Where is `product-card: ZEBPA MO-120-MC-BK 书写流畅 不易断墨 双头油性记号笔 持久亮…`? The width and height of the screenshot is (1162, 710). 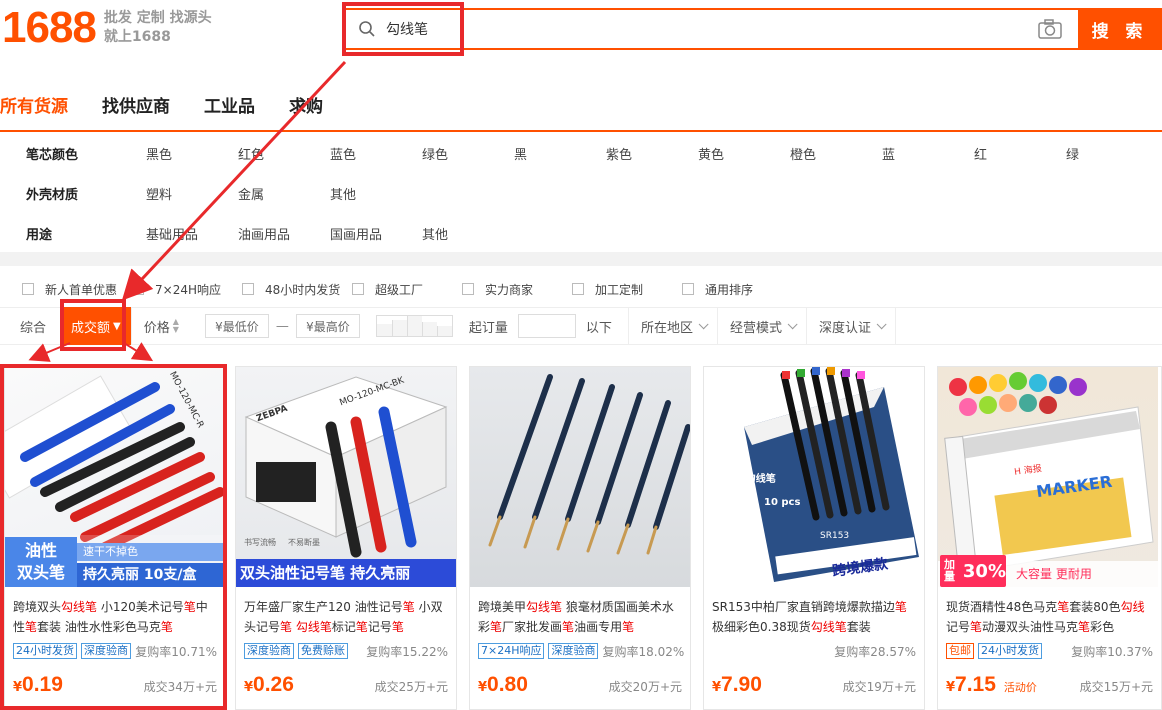 product-card: ZEBPA MO-120-MC-BK 书写流畅 不易断墨 双头油性记号笔 持久亮… is located at coordinates (346, 538).